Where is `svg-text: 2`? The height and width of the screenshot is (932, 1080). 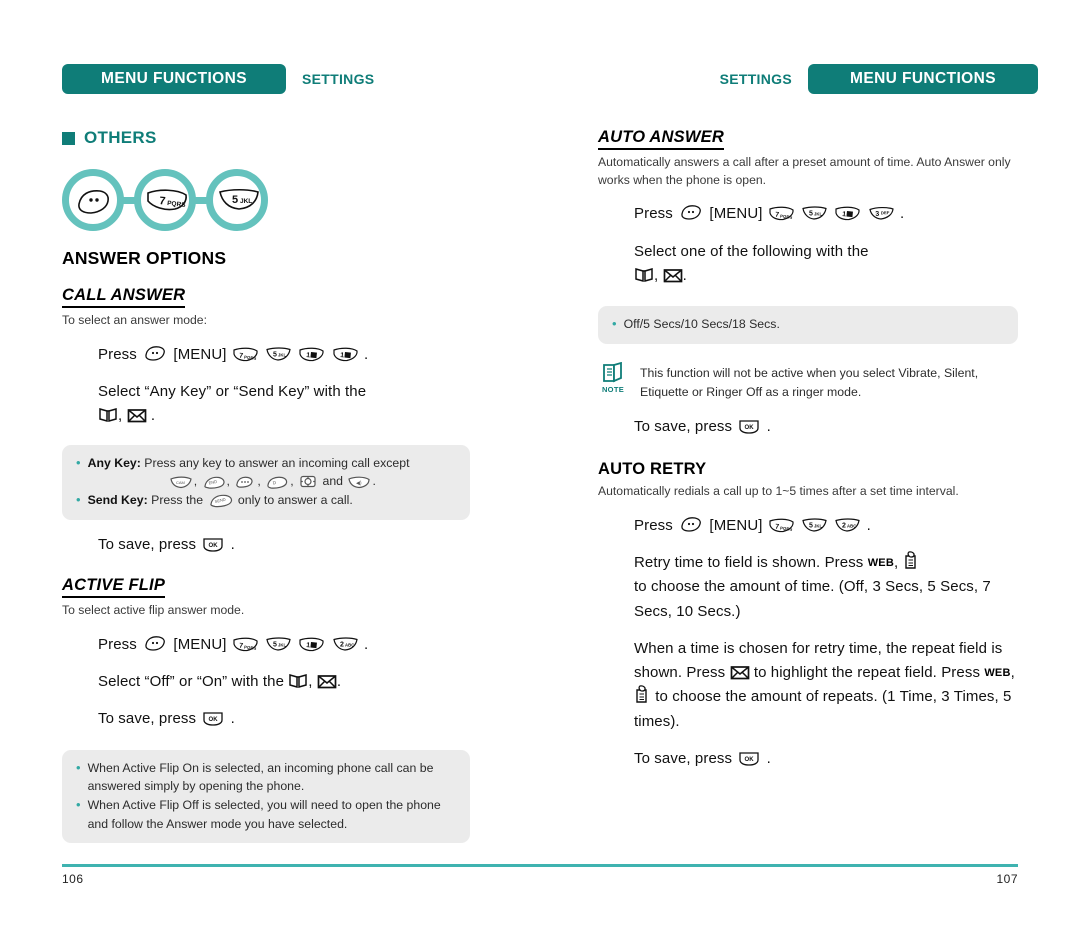
svg-text: 2 is located at coordinates (342, 644).